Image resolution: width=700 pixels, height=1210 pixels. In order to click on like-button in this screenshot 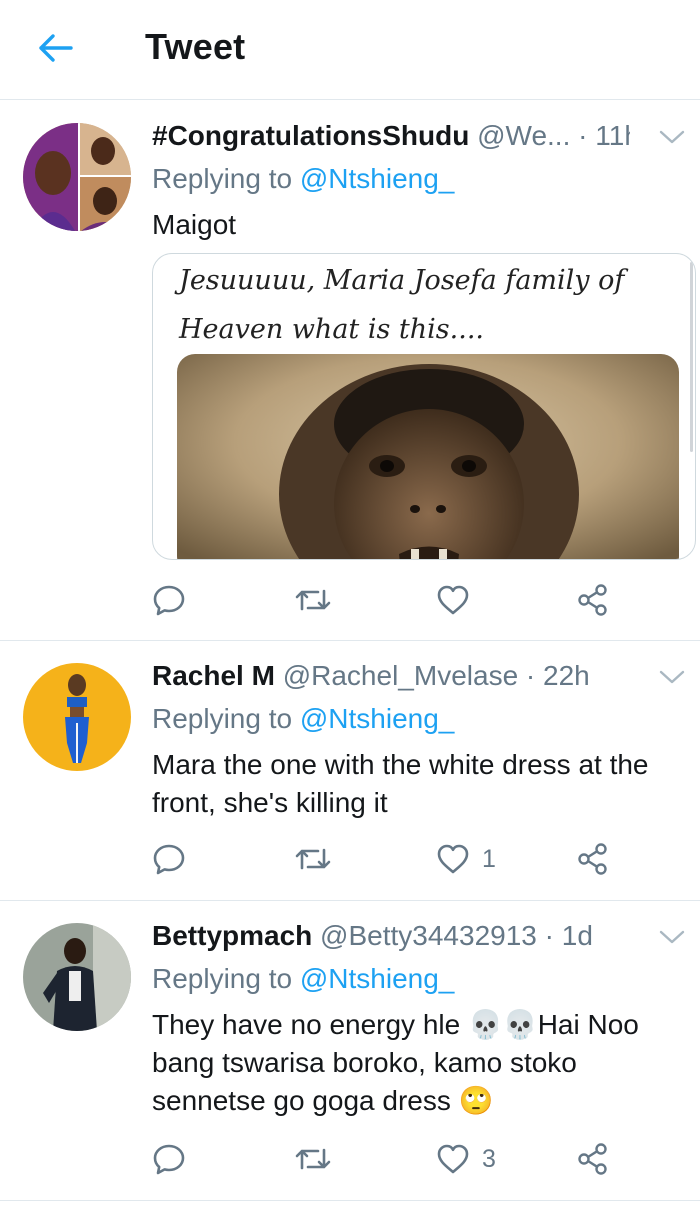, I will do `click(459, 600)`.